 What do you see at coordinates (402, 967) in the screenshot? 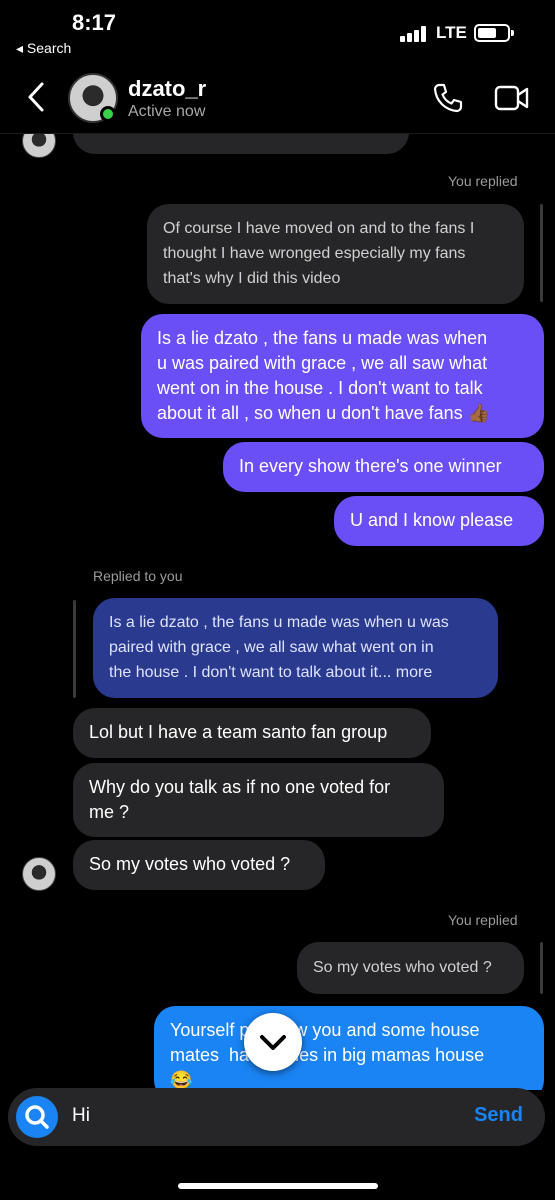
I see `quoted-line: So my votes who voted ?` at bounding box center [402, 967].